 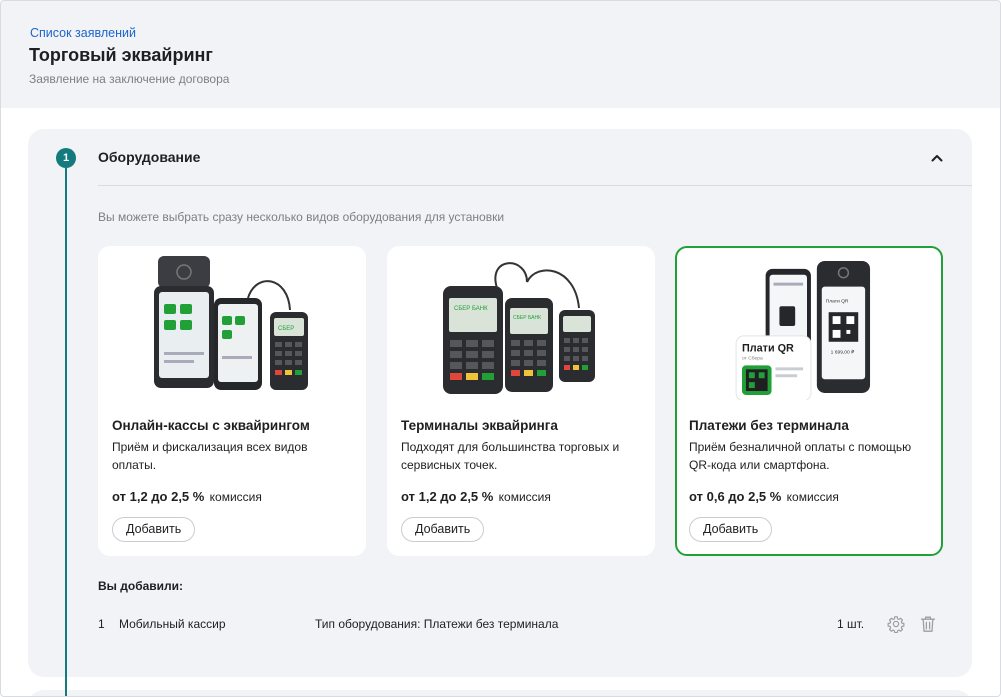 What do you see at coordinates (803, 330) in the screenshot?
I see `qr-payment-image: Плати QR 1 699,00 ₽ Плати QR от Сбера` at bounding box center [803, 330].